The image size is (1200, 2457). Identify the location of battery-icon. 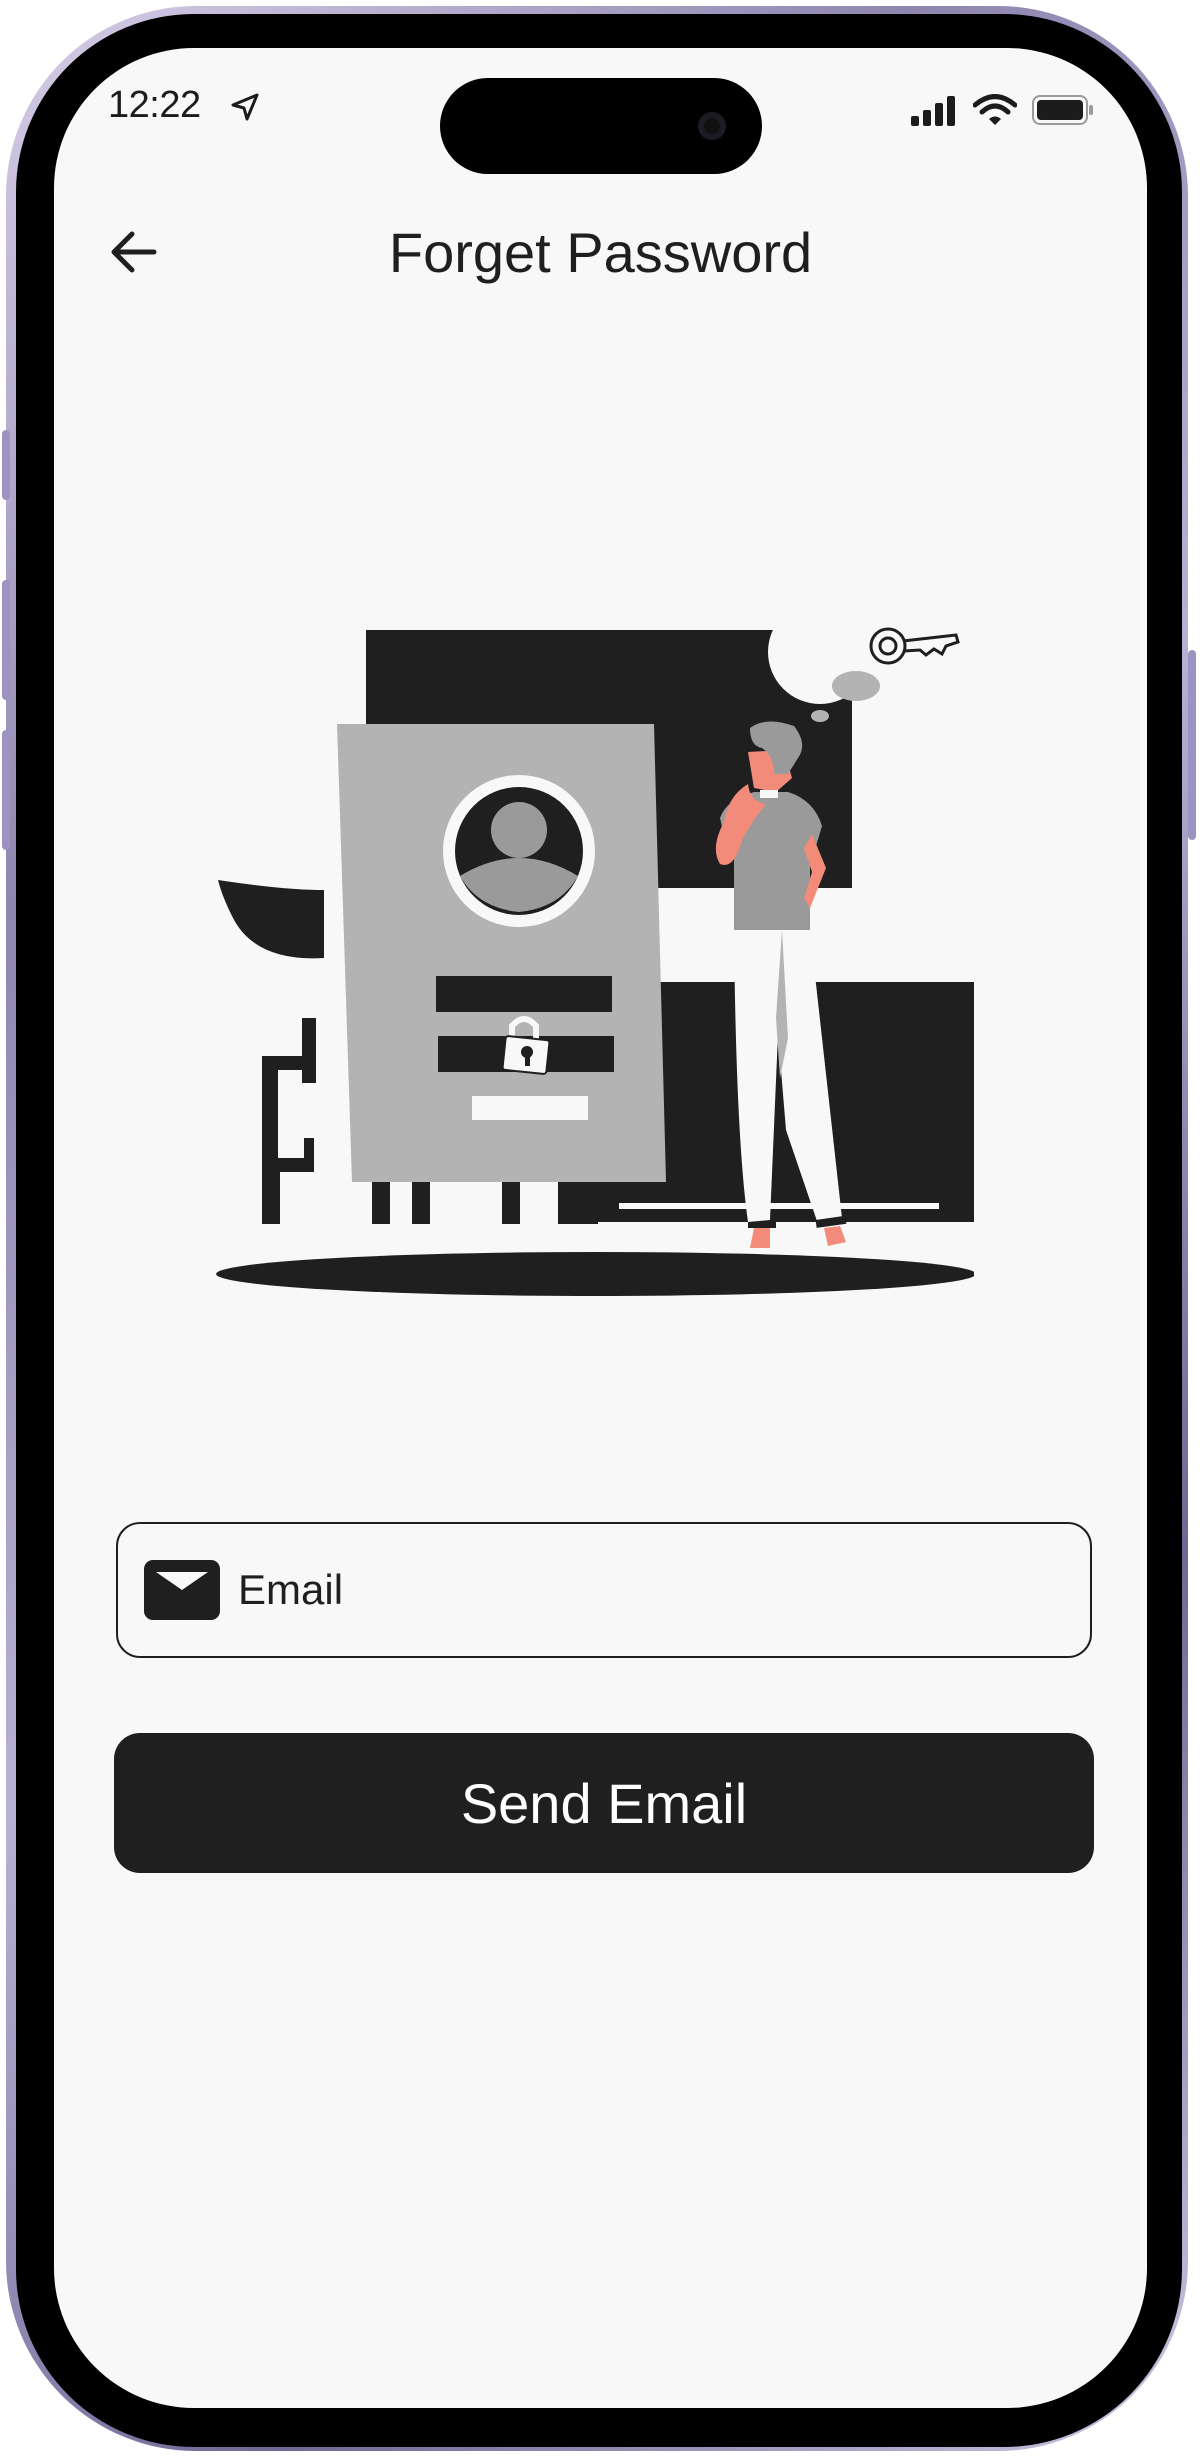
(1062, 110).